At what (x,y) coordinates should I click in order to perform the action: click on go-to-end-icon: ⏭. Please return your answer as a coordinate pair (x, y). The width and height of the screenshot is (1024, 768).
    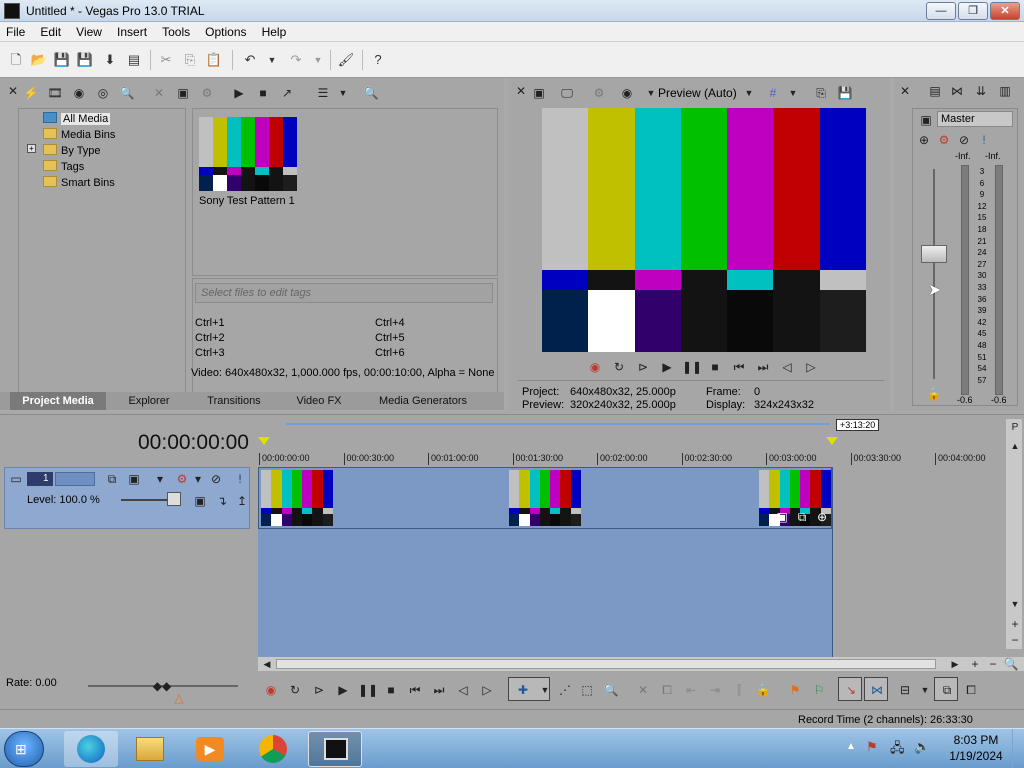
    Looking at the image, I should click on (763, 367).